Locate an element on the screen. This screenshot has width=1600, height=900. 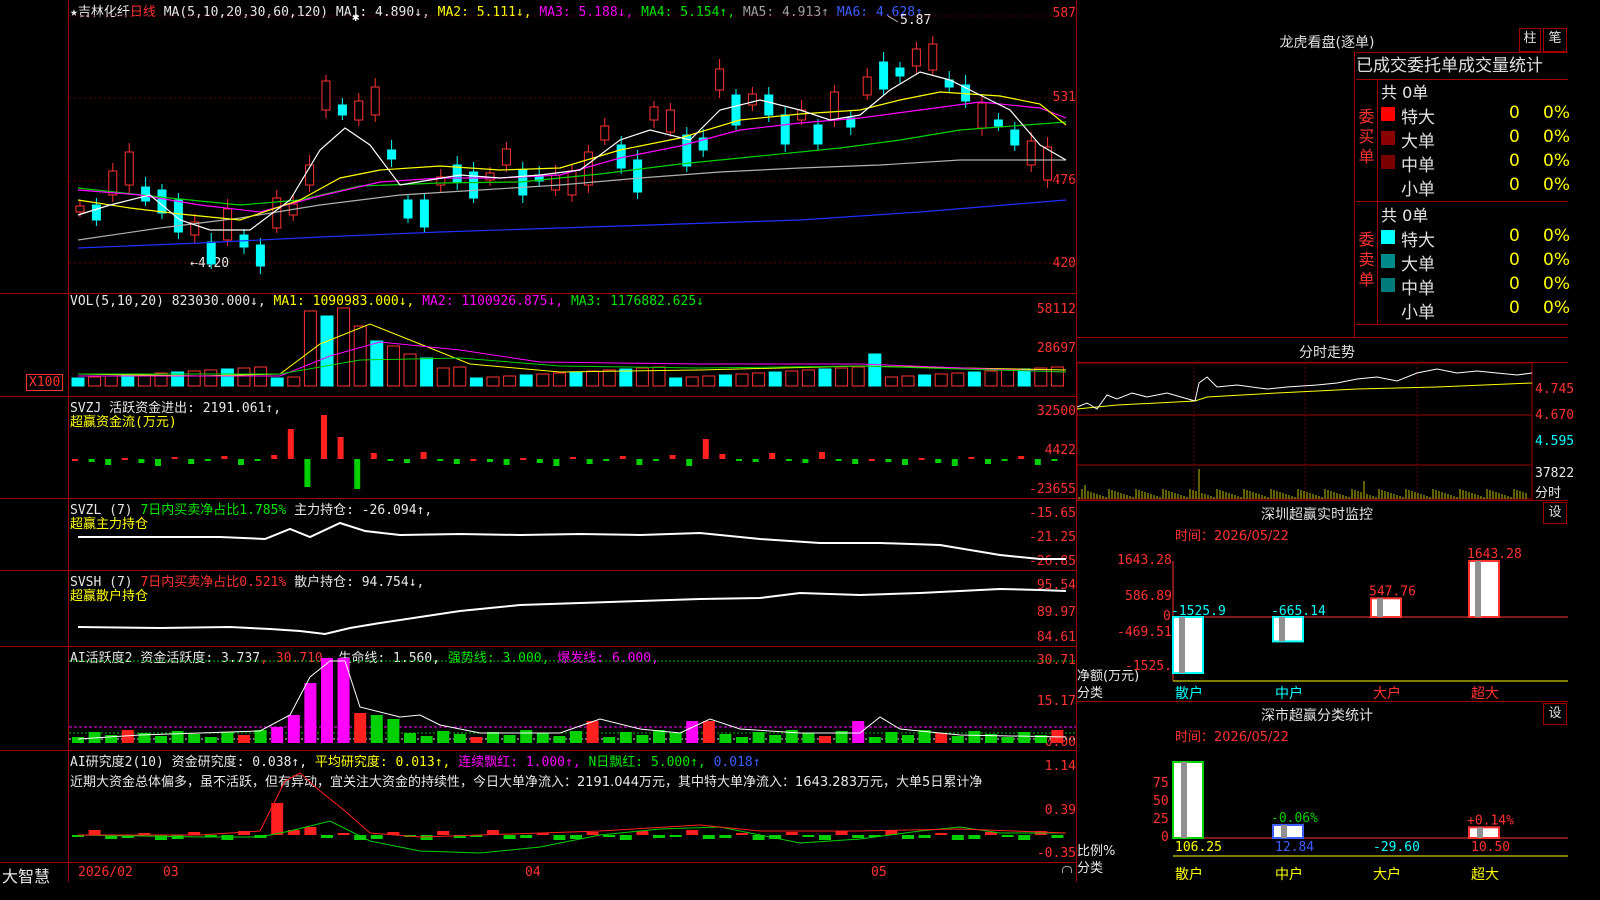
sell-order-pct: 0% is located at coordinates (1556, 308).